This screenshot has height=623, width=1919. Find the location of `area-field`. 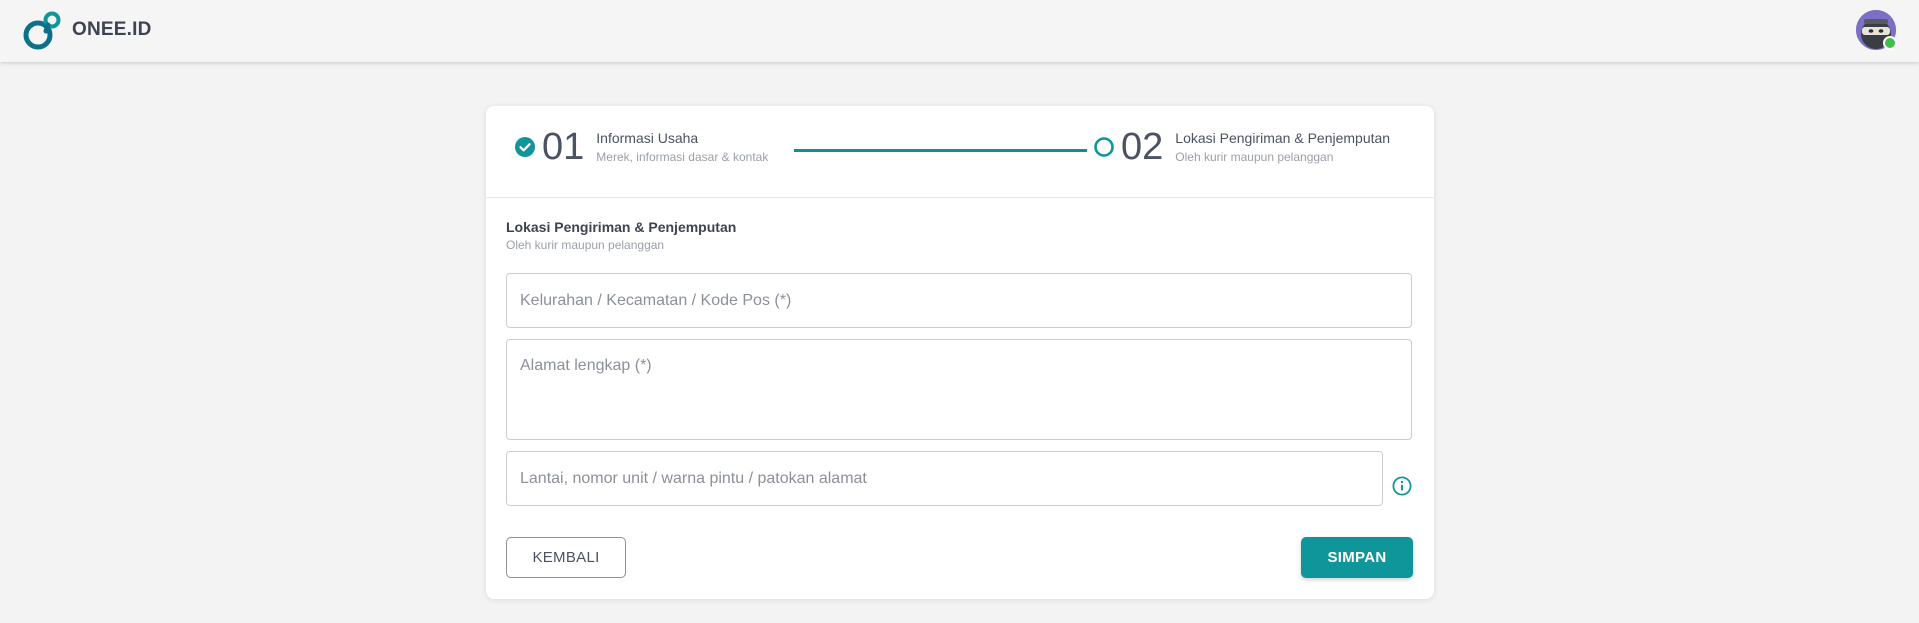

area-field is located at coordinates (959, 300).